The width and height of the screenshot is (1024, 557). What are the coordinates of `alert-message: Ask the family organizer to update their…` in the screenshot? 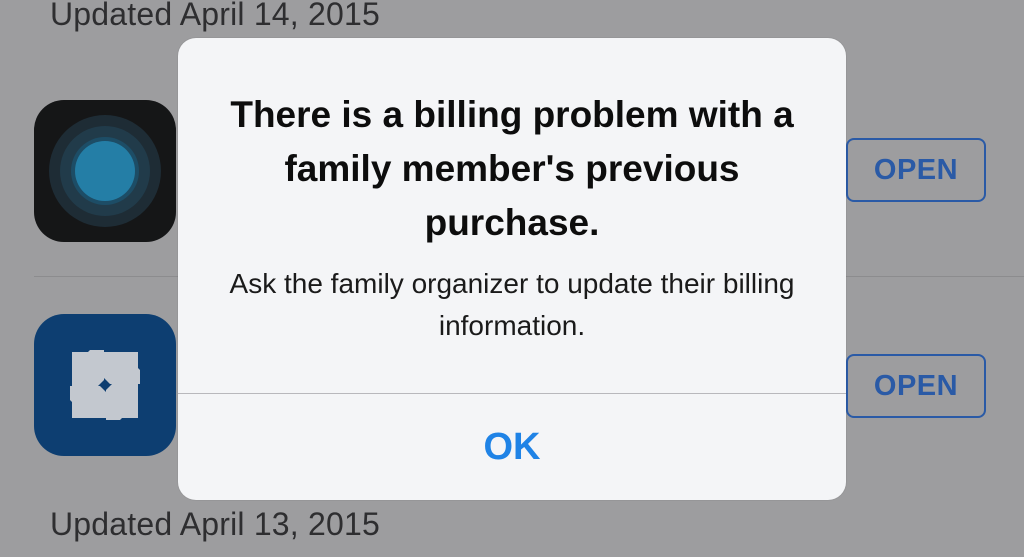 It's located at (512, 304).